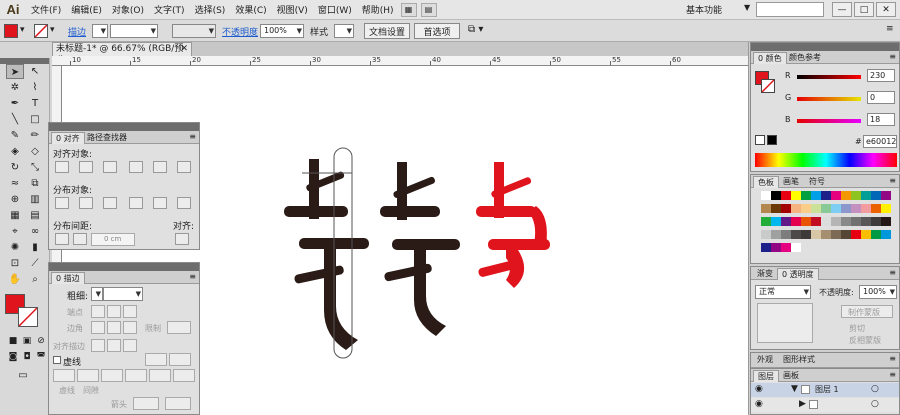  What do you see at coordinates (798, 274) in the screenshot?
I see `tab-transparency: 0 透明度` at bounding box center [798, 274].